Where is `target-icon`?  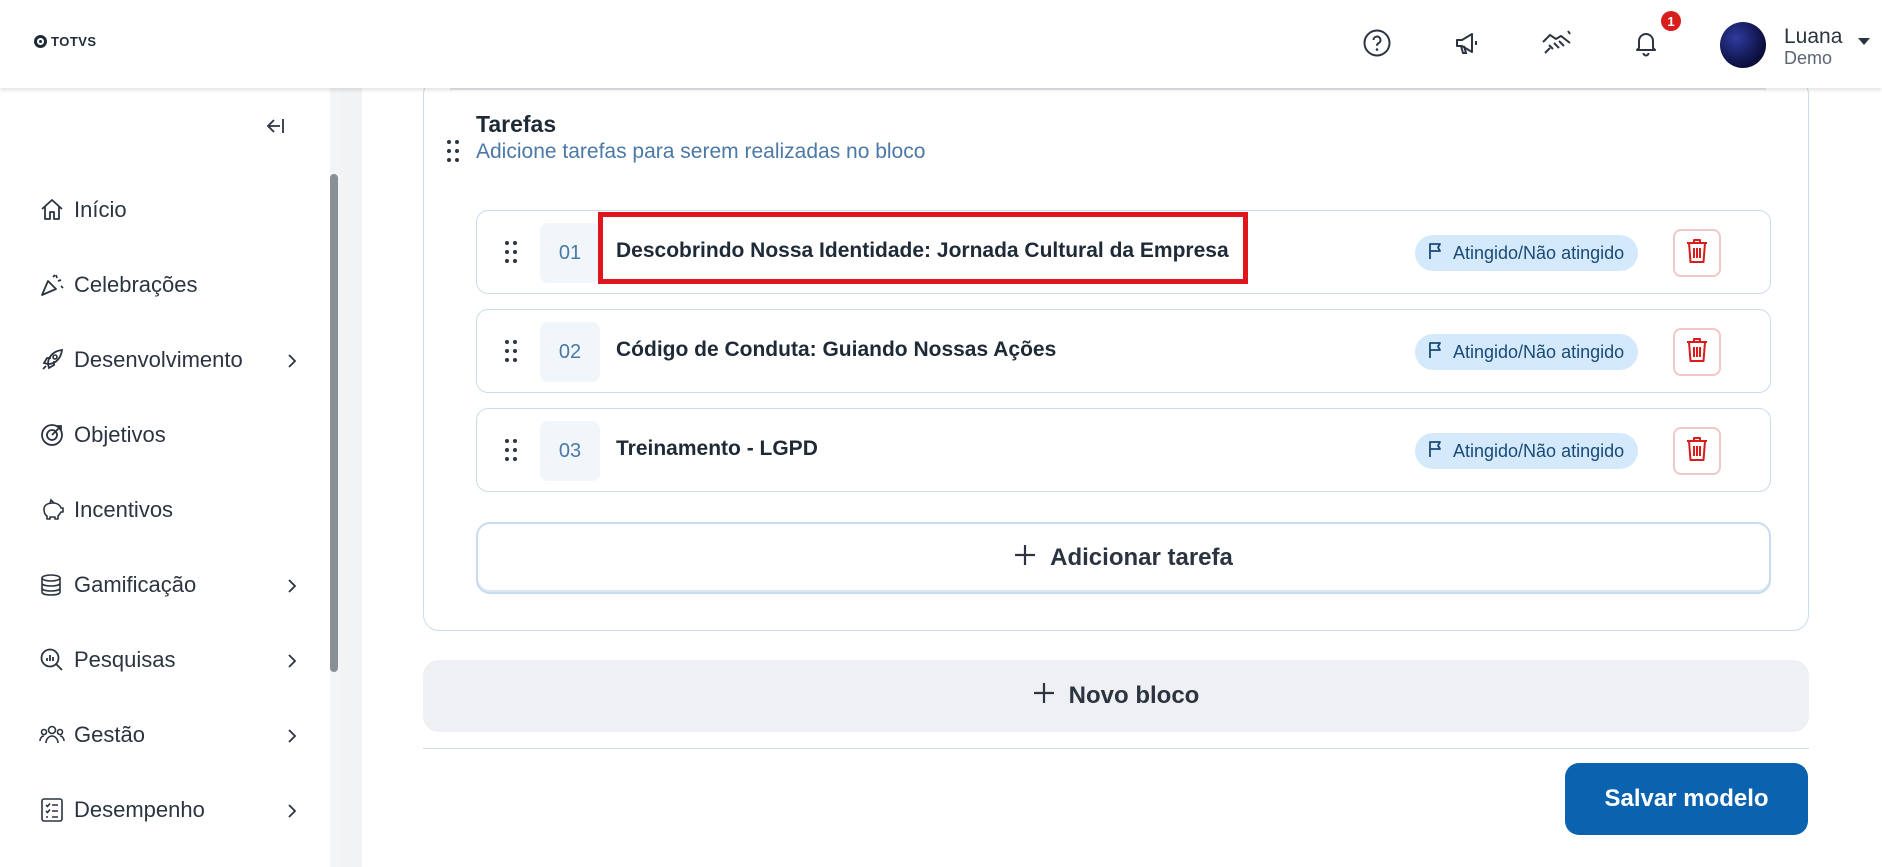 target-icon is located at coordinates (52, 435).